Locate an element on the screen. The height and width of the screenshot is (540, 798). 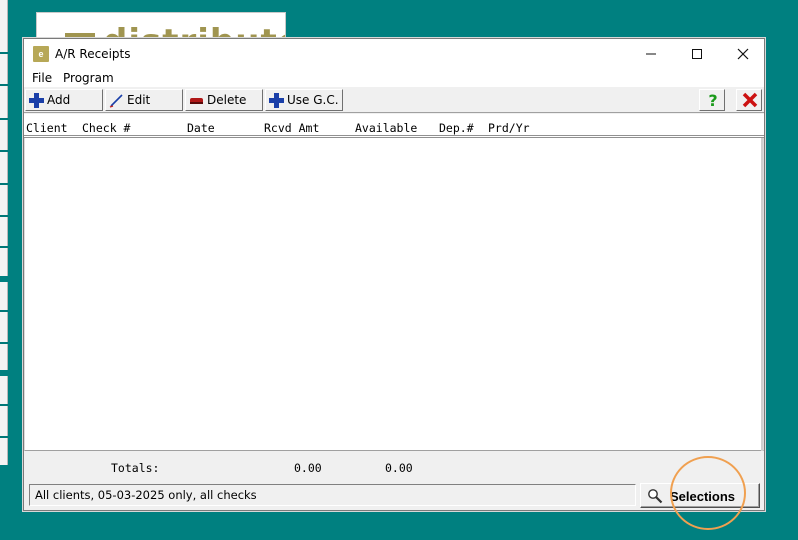
help-button: ? is located at coordinates (712, 100).